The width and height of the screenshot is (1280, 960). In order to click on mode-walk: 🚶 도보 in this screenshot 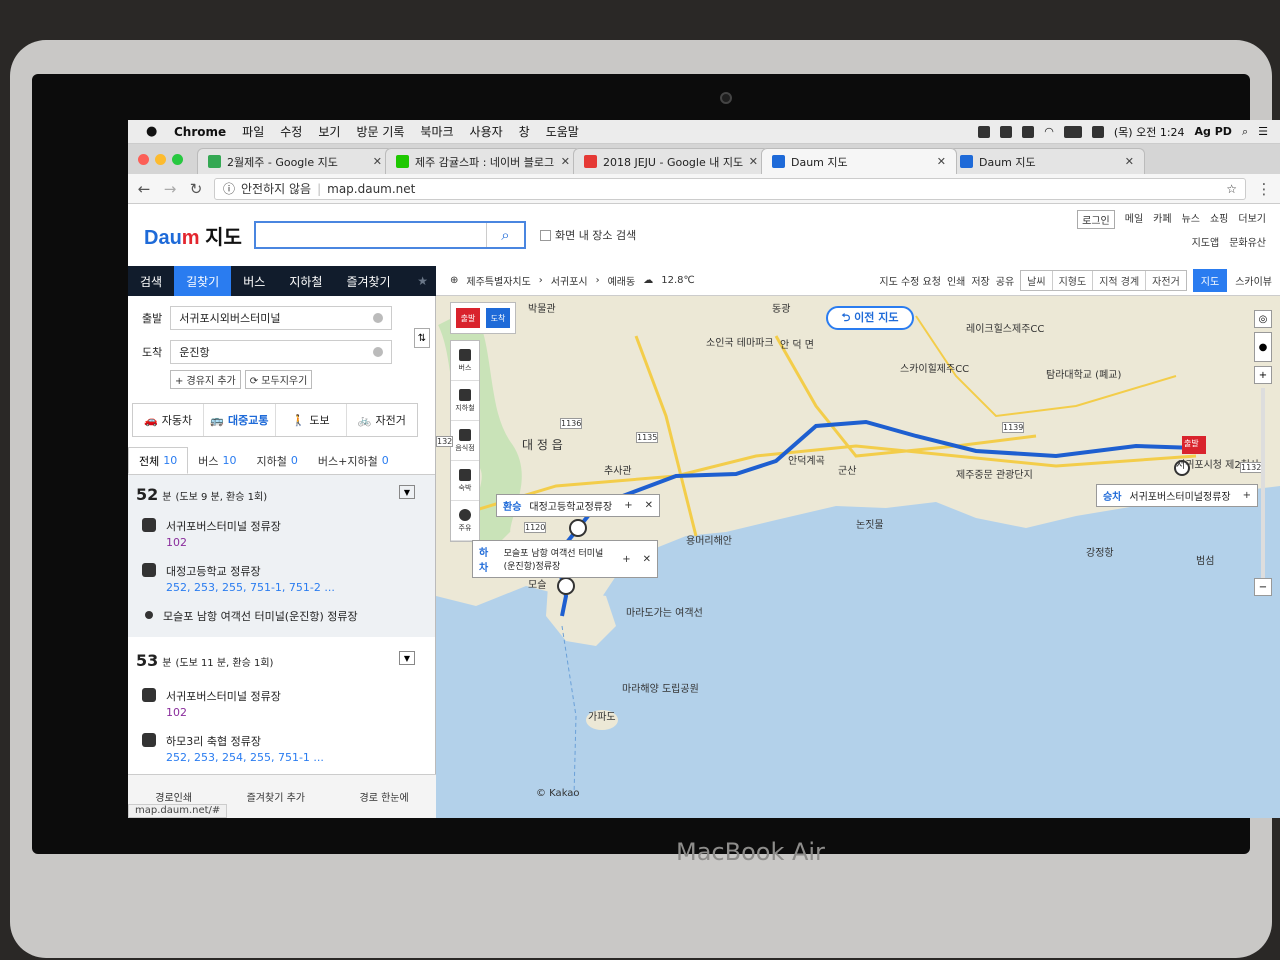, I will do `click(311, 420)`.